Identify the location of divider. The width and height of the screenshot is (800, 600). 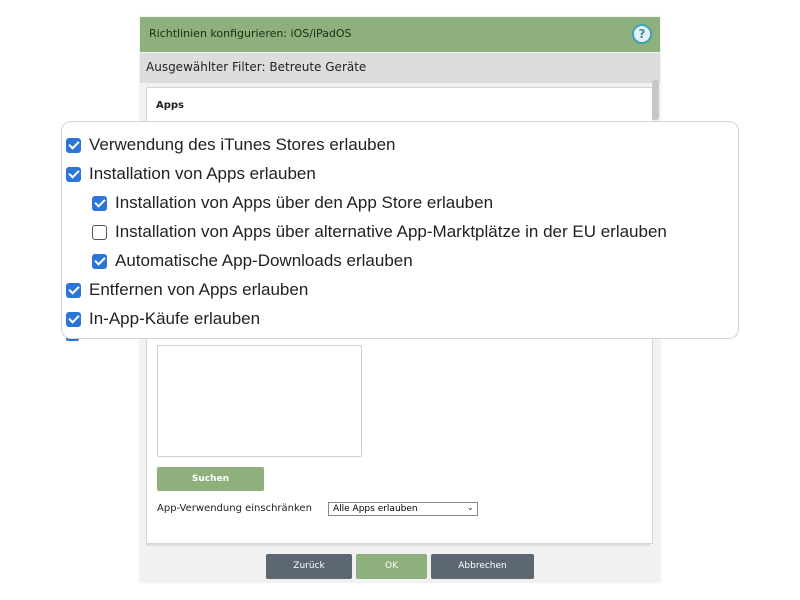
(398, 545).